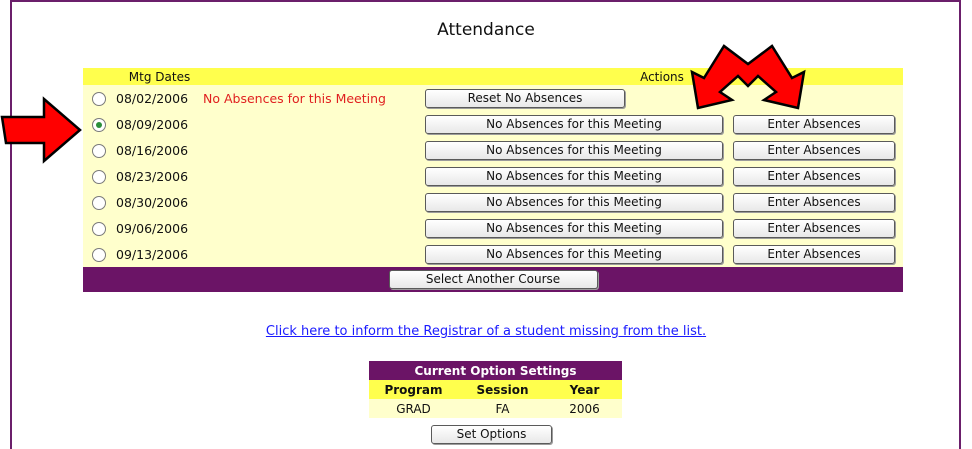 The width and height of the screenshot is (972, 449). I want to click on year-header: Year, so click(584, 389).